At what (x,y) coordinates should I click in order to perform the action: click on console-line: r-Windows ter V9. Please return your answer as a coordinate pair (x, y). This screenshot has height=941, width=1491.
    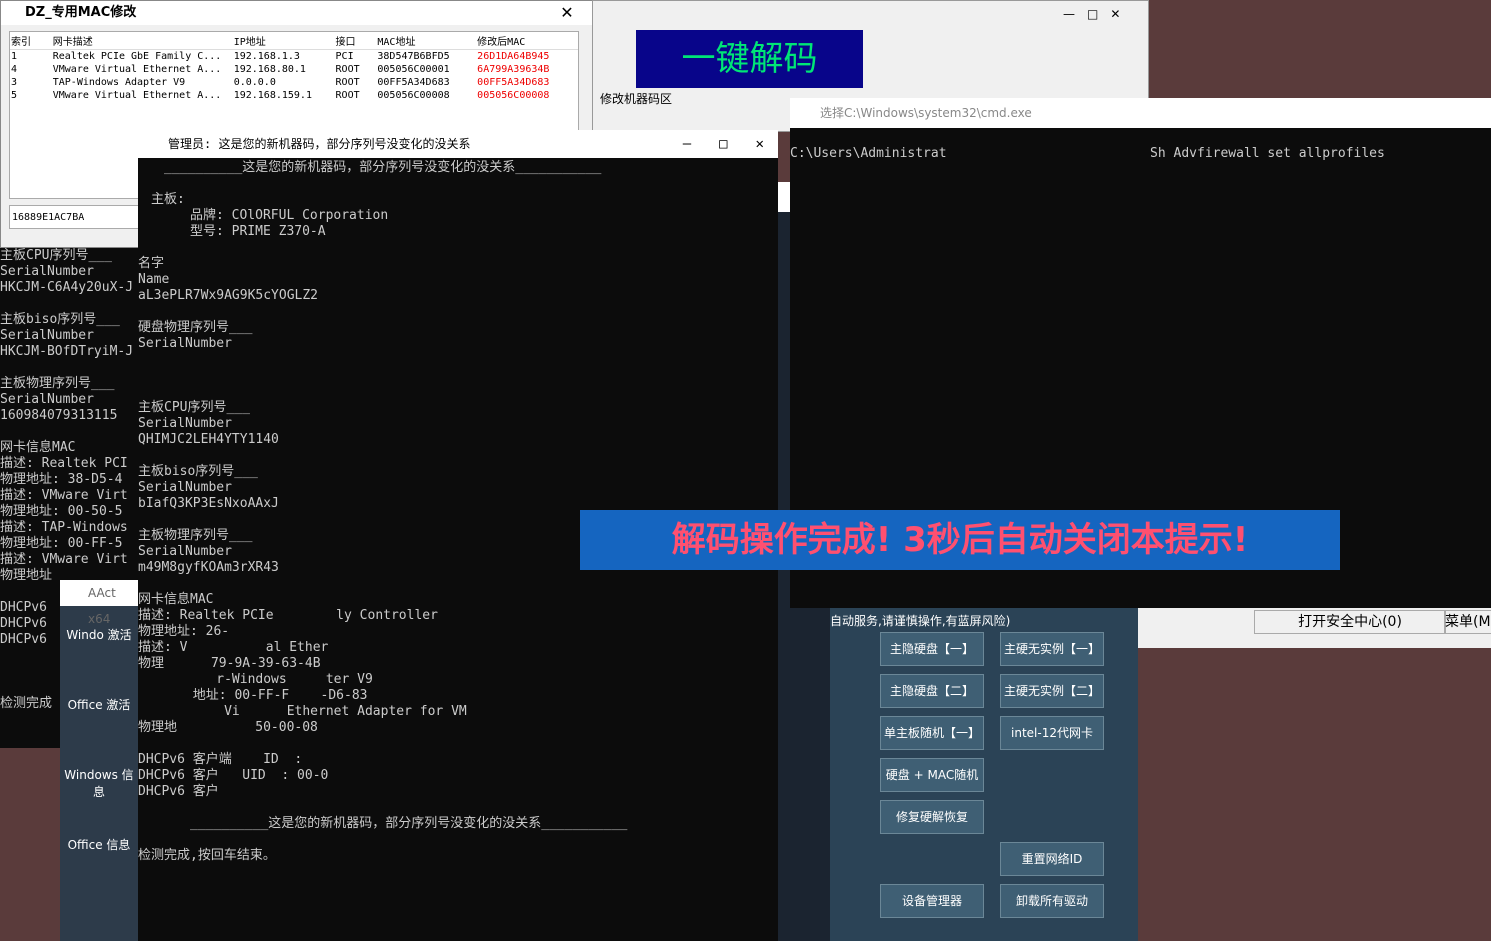
    Looking at the image, I should click on (255, 679).